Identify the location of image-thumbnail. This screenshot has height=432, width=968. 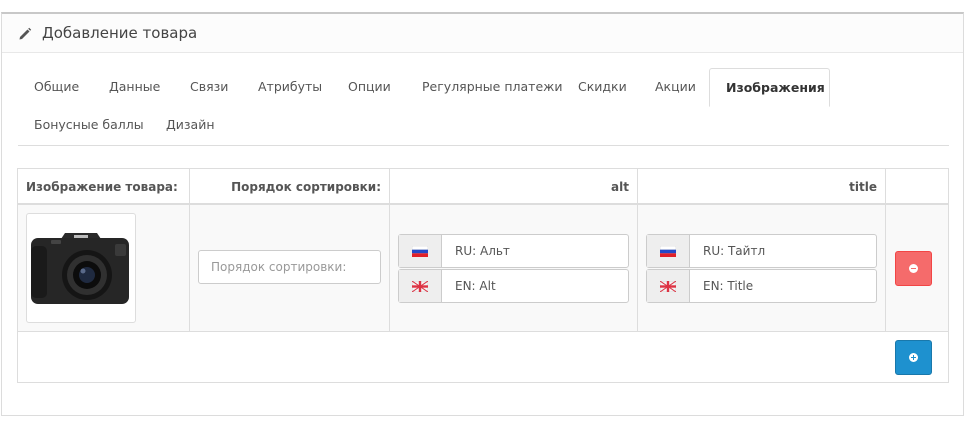
(81, 268).